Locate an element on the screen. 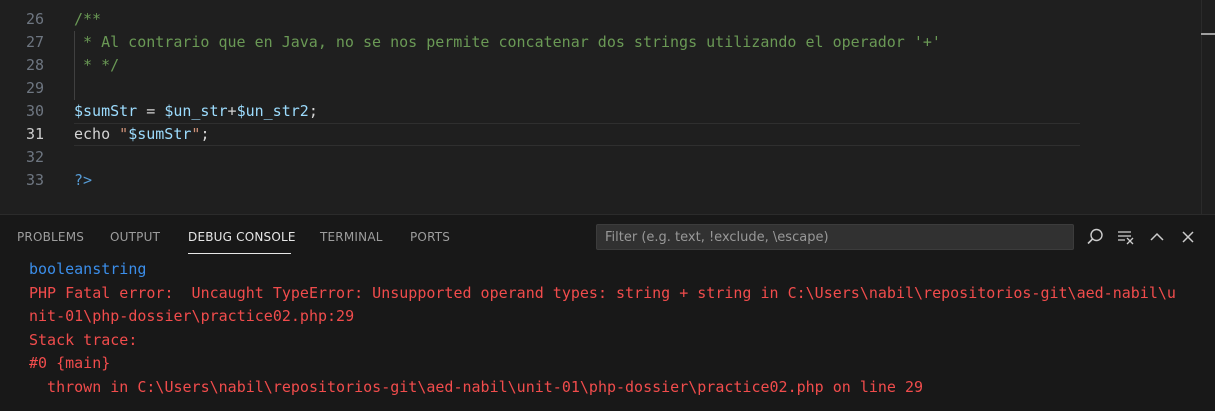  code-text: echo "$sumStr"; is located at coordinates (141, 134).